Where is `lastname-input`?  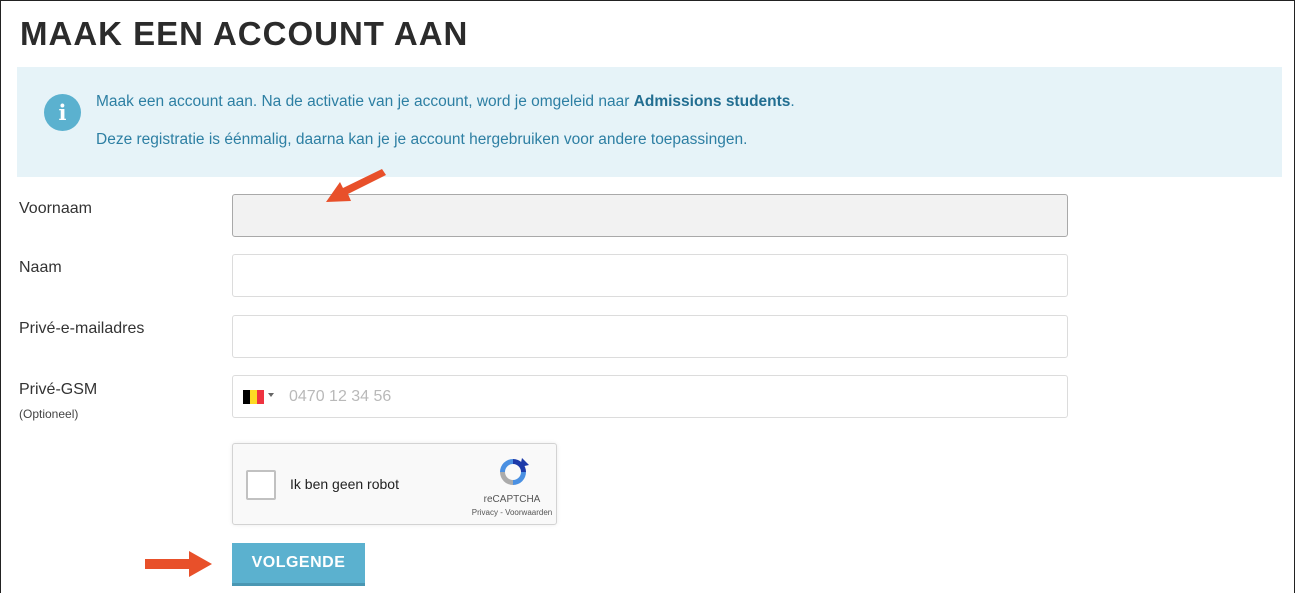
lastname-input is located at coordinates (650, 275).